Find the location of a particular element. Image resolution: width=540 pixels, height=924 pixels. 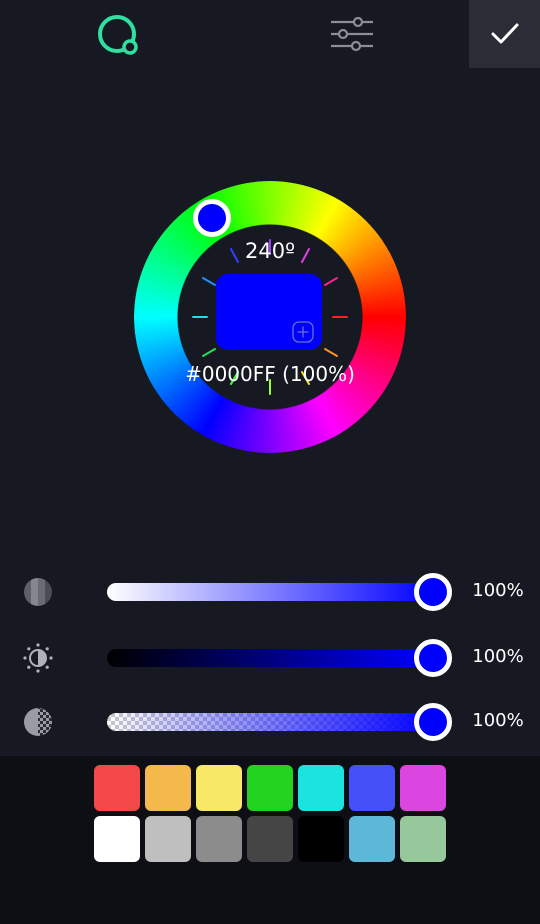

checkmark-icon is located at coordinates (504, 33).